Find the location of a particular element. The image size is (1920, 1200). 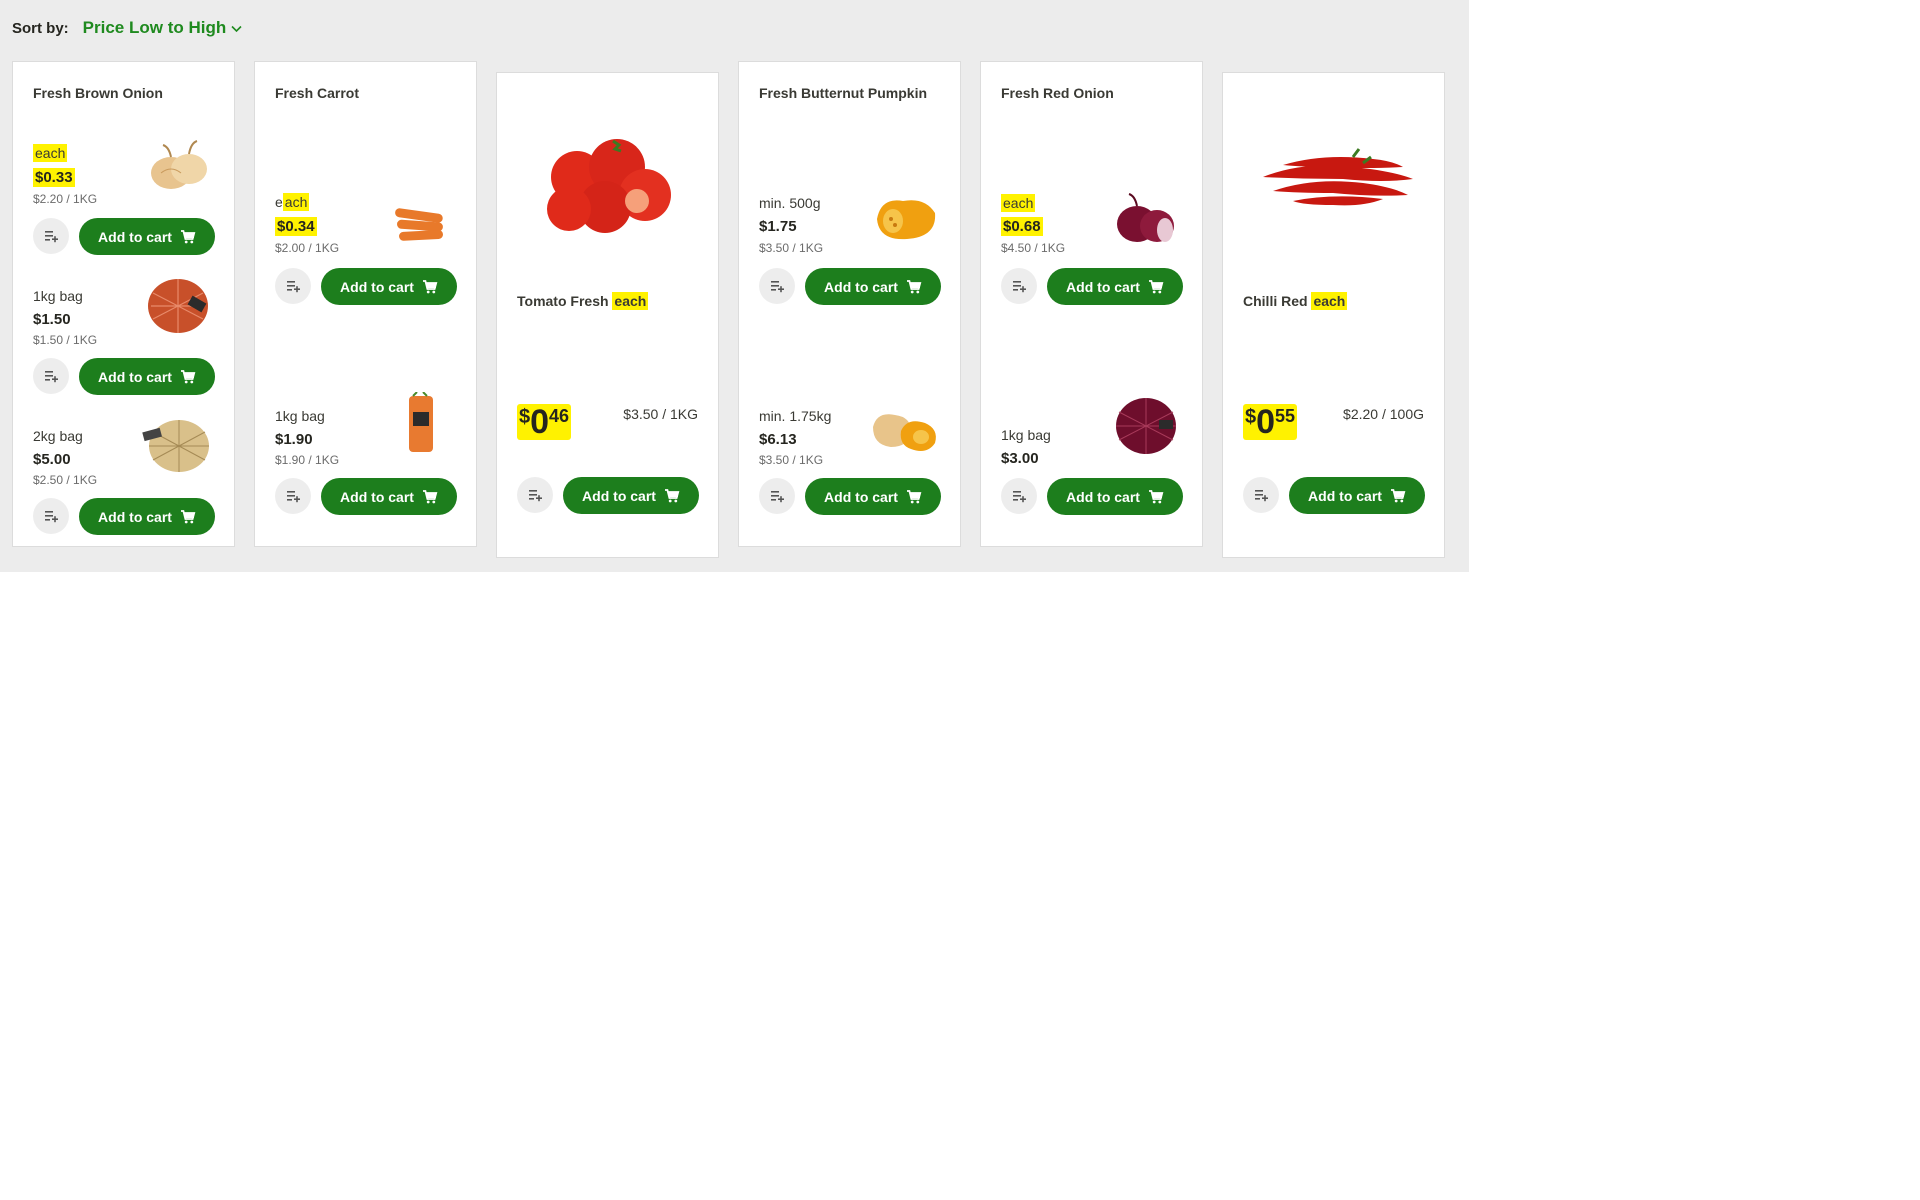

price: $0.68 is located at coordinates (1022, 226).